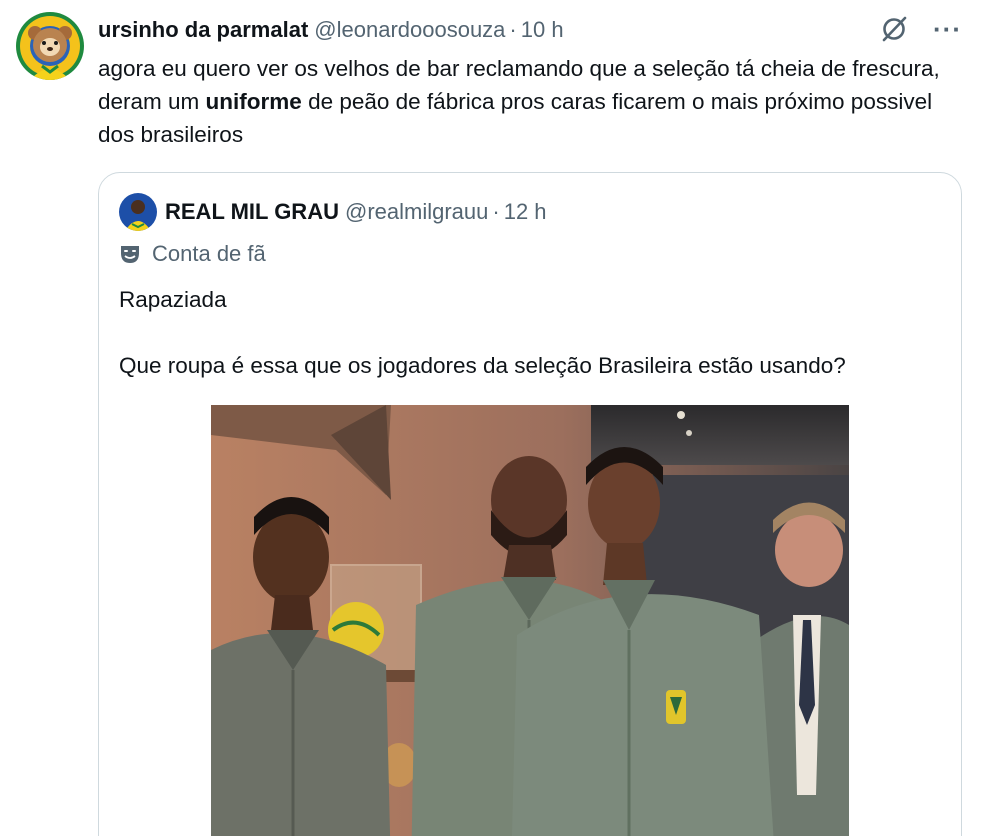 The width and height of the screenshot is (984, 836). I want to click on grok-icon, so click(894, 29).